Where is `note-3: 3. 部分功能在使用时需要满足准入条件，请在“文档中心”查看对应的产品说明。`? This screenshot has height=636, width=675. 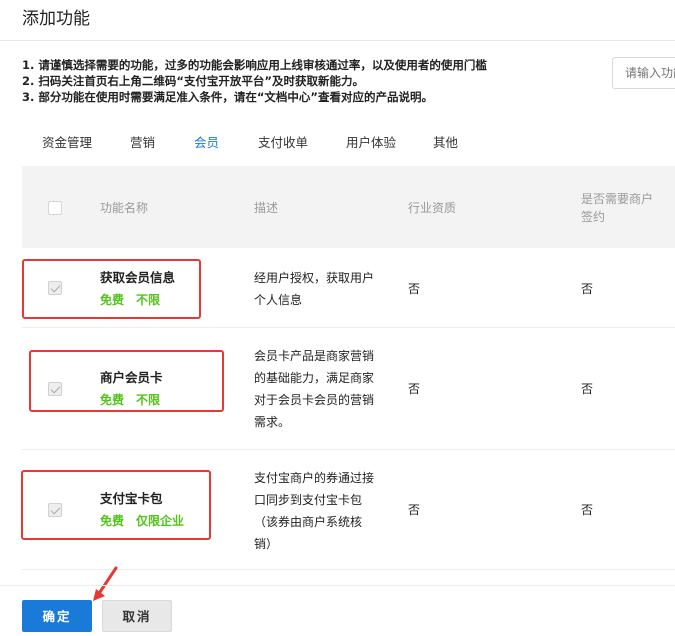 note-3: 3. 部分功能在使用时需要满足准入条件，请在“文档中心”查看对应的产品说明。 is located at coordinates (227, 97).